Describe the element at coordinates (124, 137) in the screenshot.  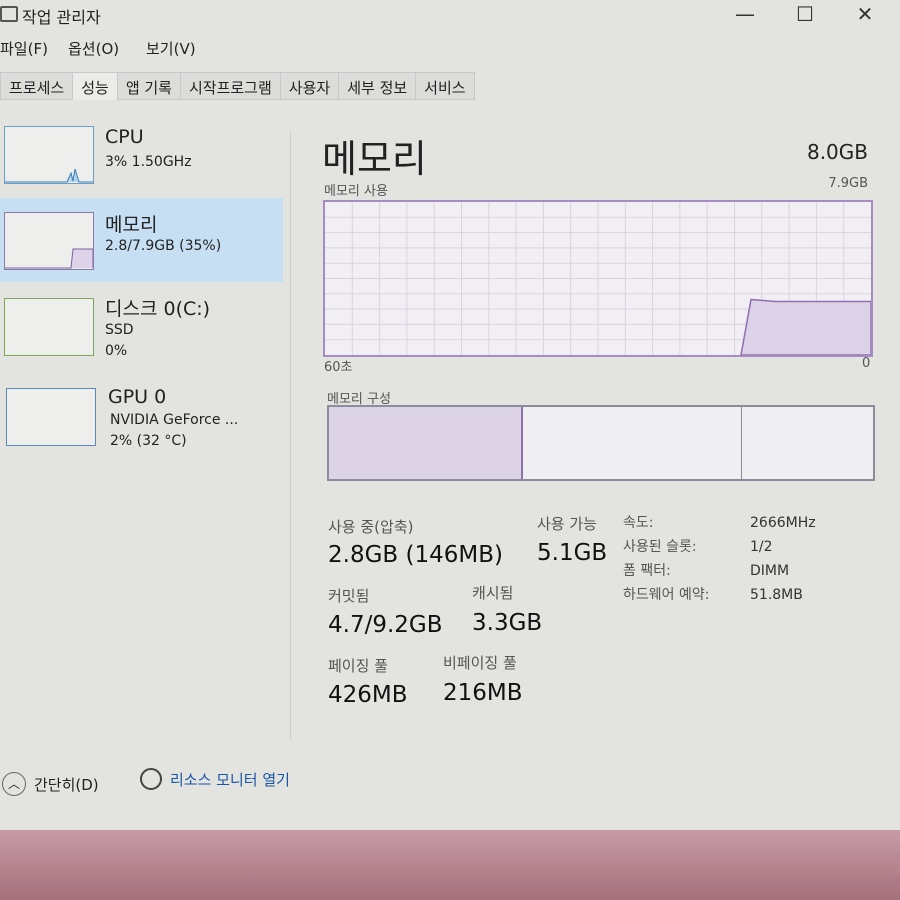
I see `sidebar-item-label: CPU` at that location.